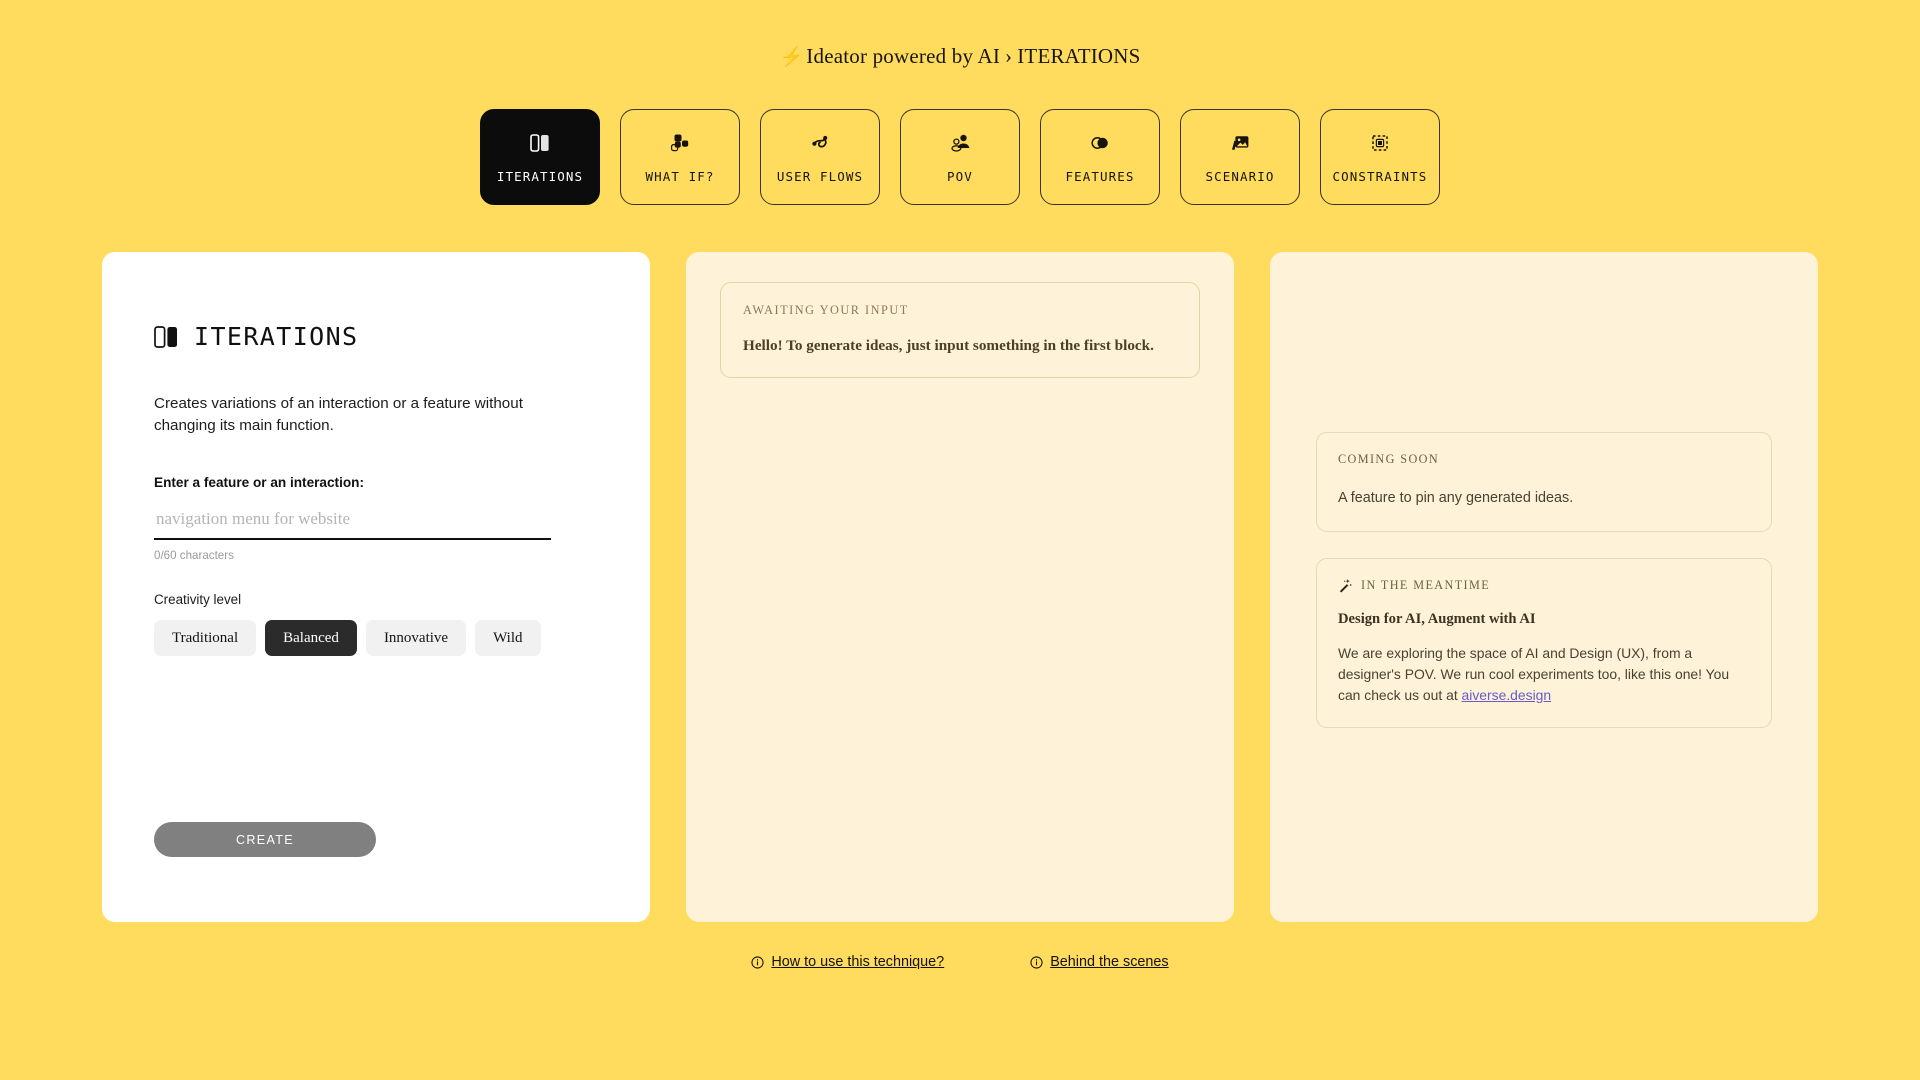 The image size is (1920, 1080). What do you see at coordinates (680, 157) in the screenshot?
I see `tab-what-if: WHAT IF?` at bounding box center [680, 157].